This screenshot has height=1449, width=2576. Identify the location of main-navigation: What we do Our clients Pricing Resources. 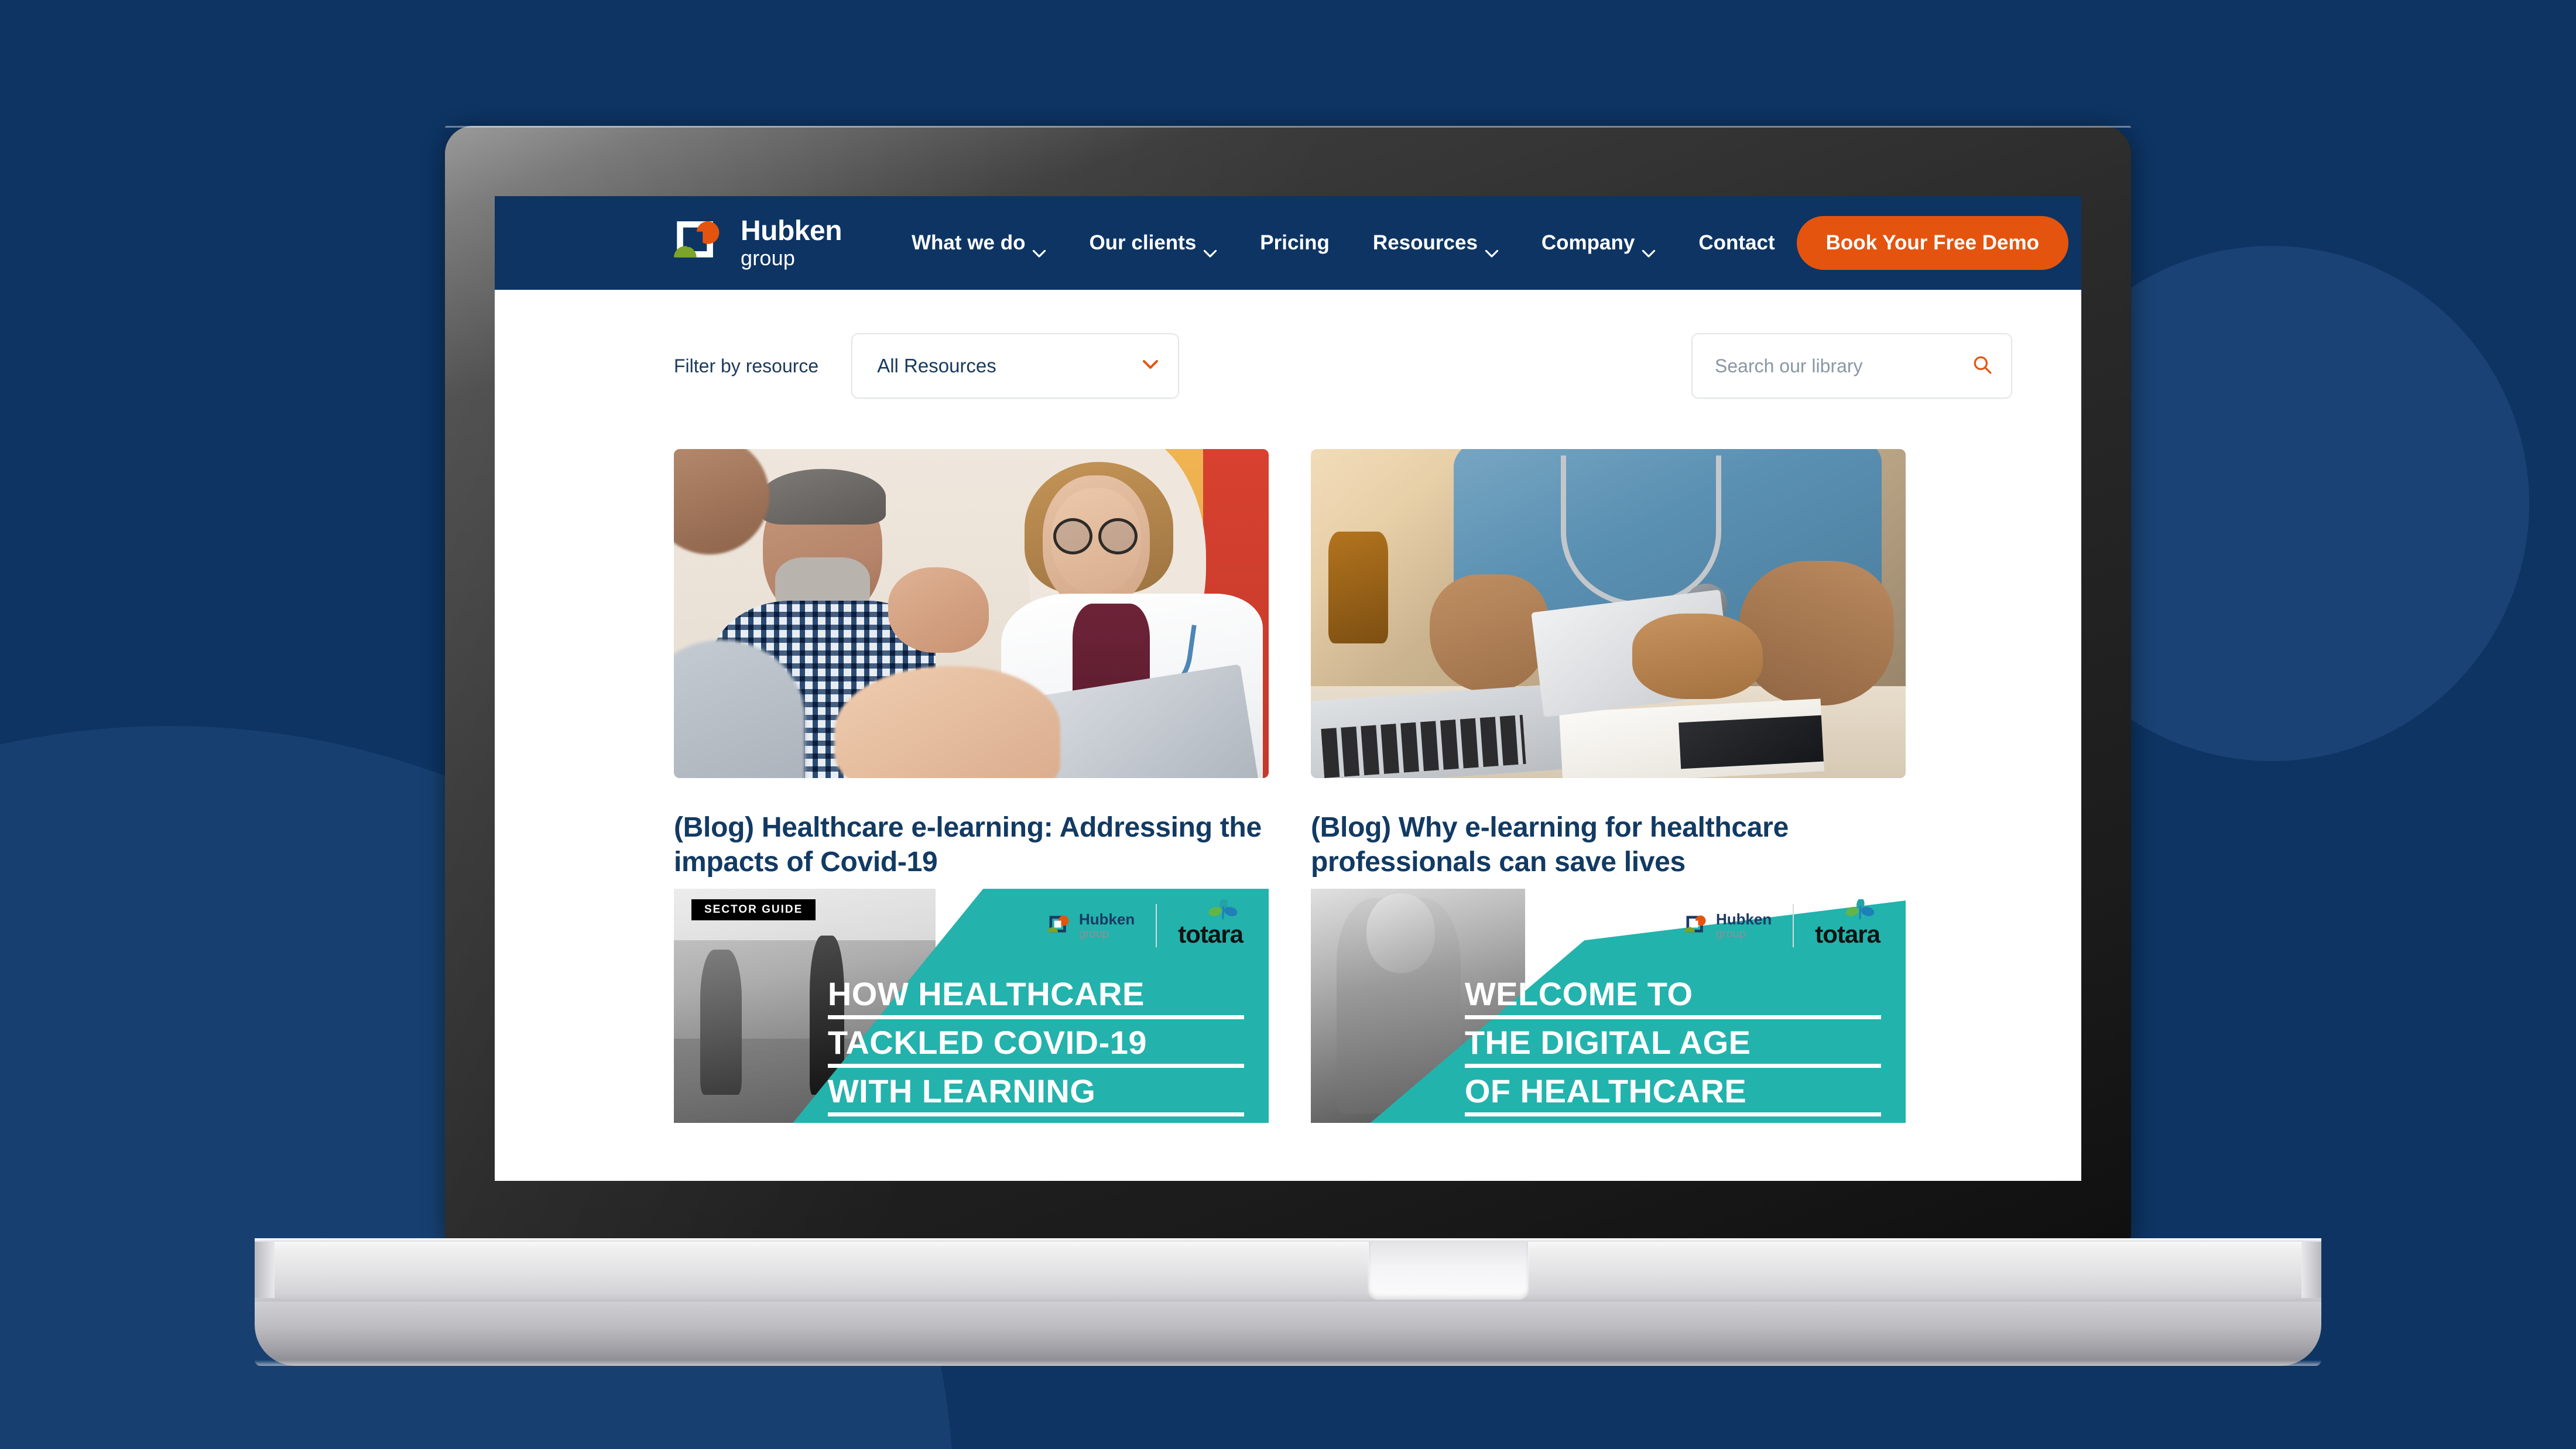
(1479, 243).